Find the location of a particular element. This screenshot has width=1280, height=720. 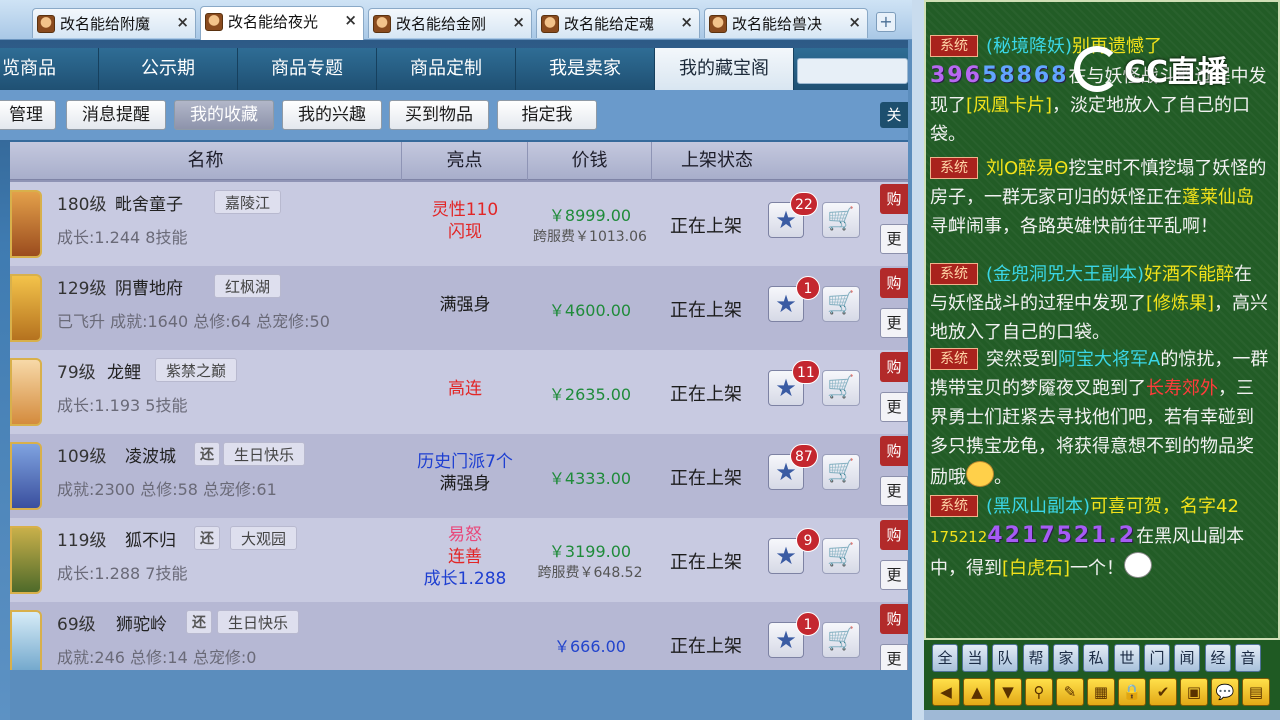

highlight-cell: 历史门派7个 满强身 is located at coordinates (465, 473).